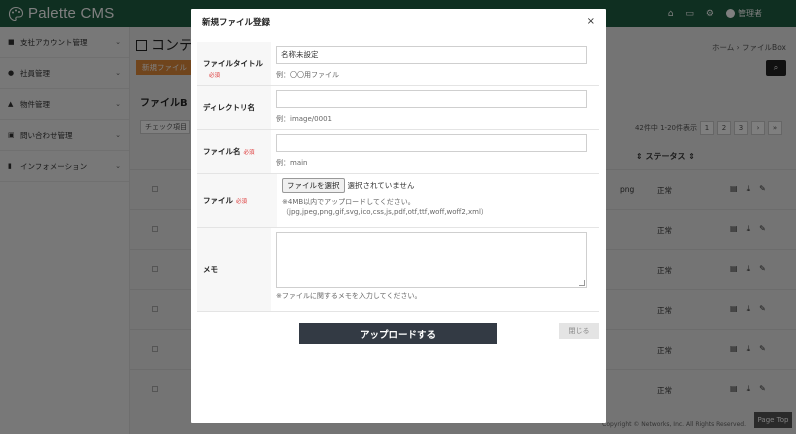  I want to click on file-title-label: ファイルタイトル 必須, so click(234, 63).